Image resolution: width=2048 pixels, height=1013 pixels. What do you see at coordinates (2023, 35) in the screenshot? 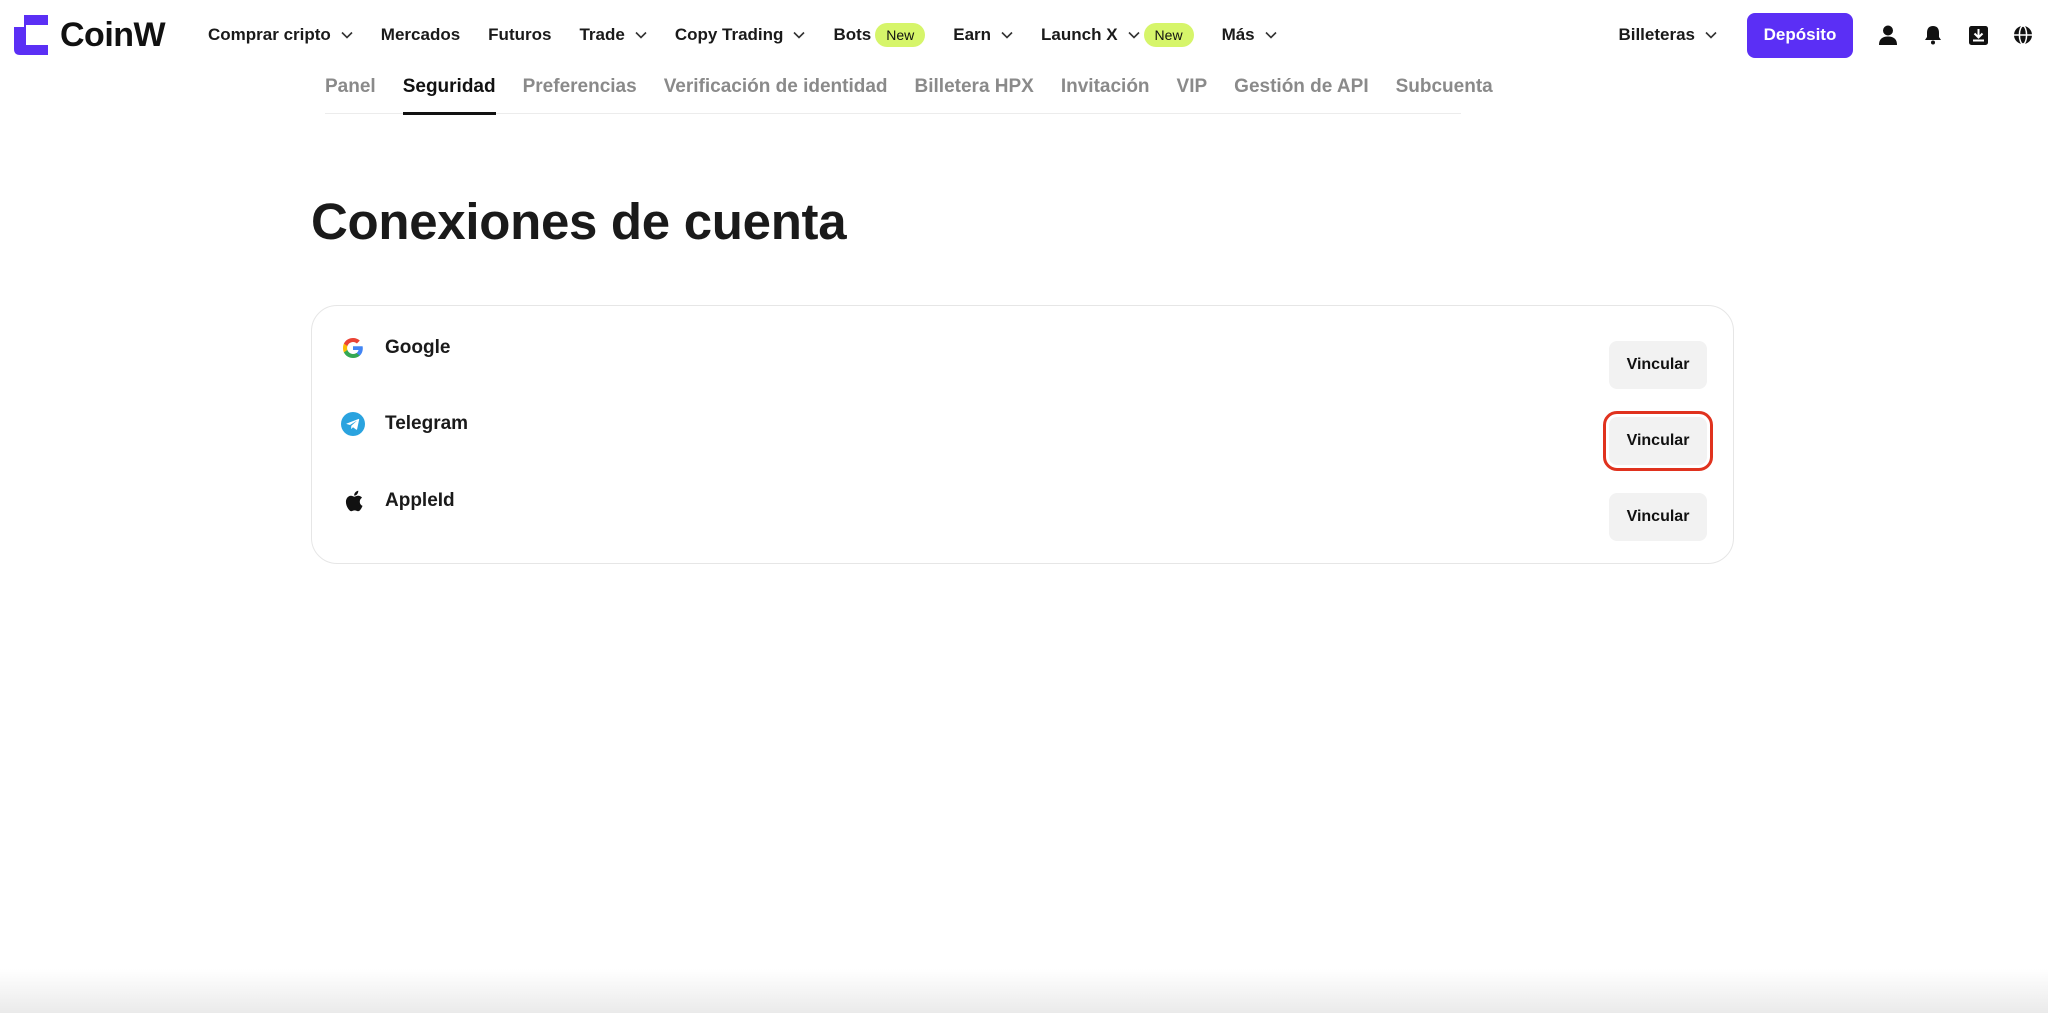
I see `globe-icon` at bounding box center [2023, 35].